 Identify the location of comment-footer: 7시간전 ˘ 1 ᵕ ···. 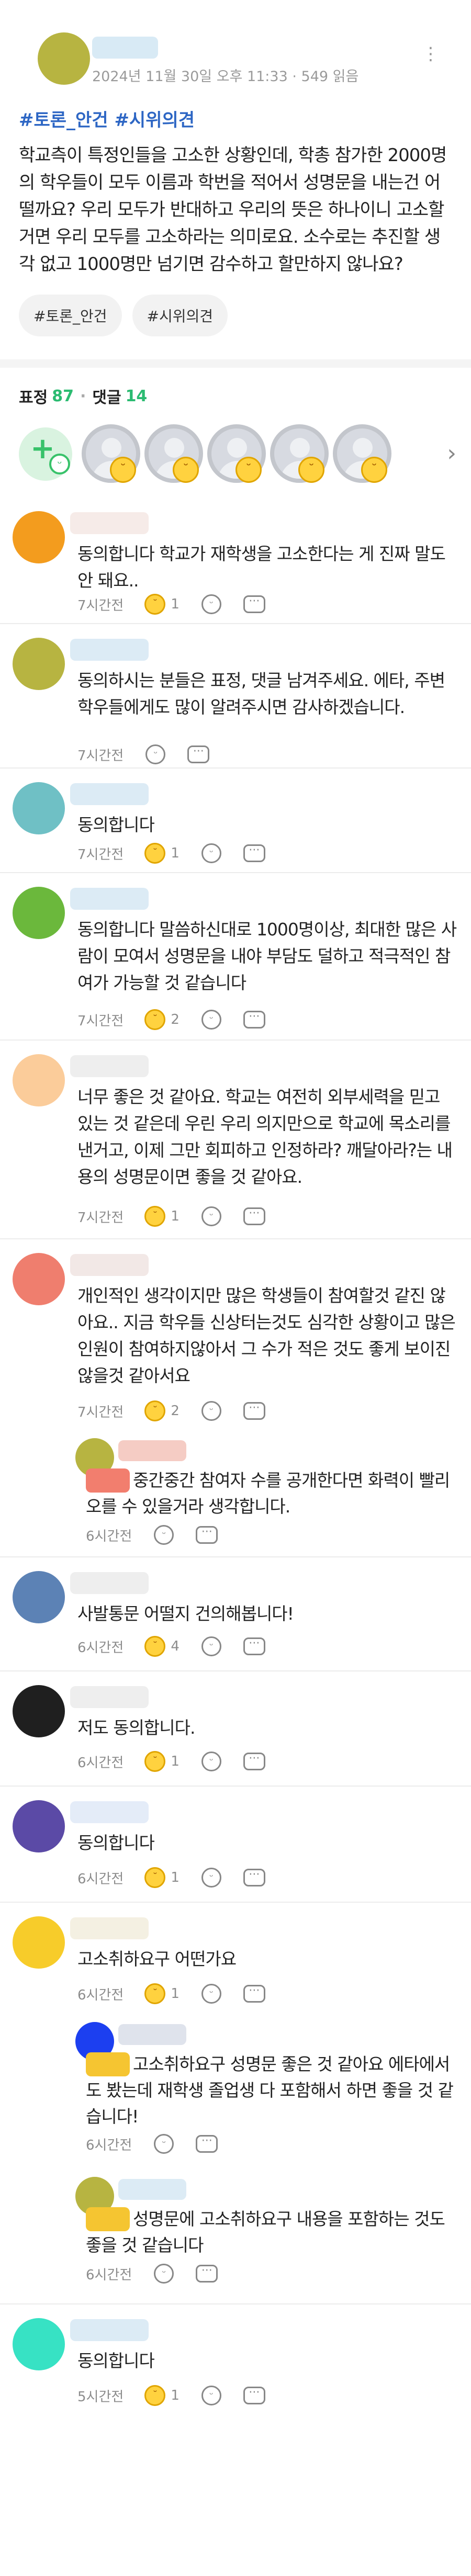
(171, 853).